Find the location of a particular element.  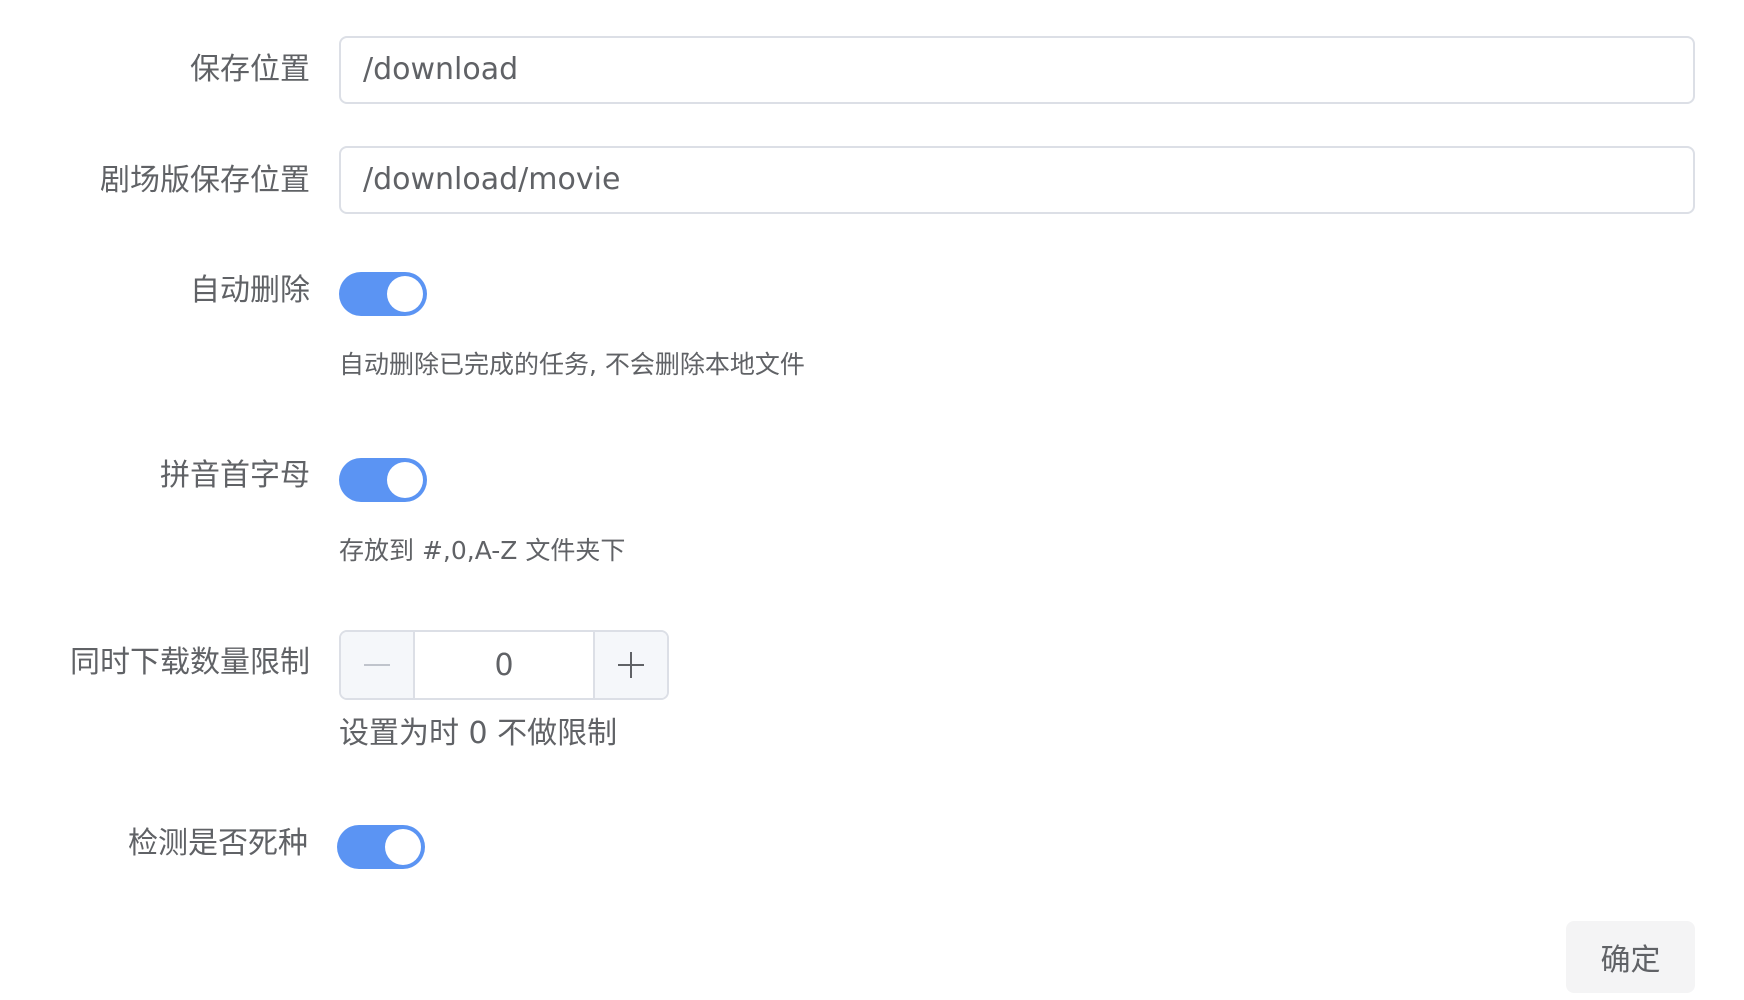

auto-delete-hint: 自动删除已完成的任务, 不会删除本地文件 is located at coordinates (572, 364).